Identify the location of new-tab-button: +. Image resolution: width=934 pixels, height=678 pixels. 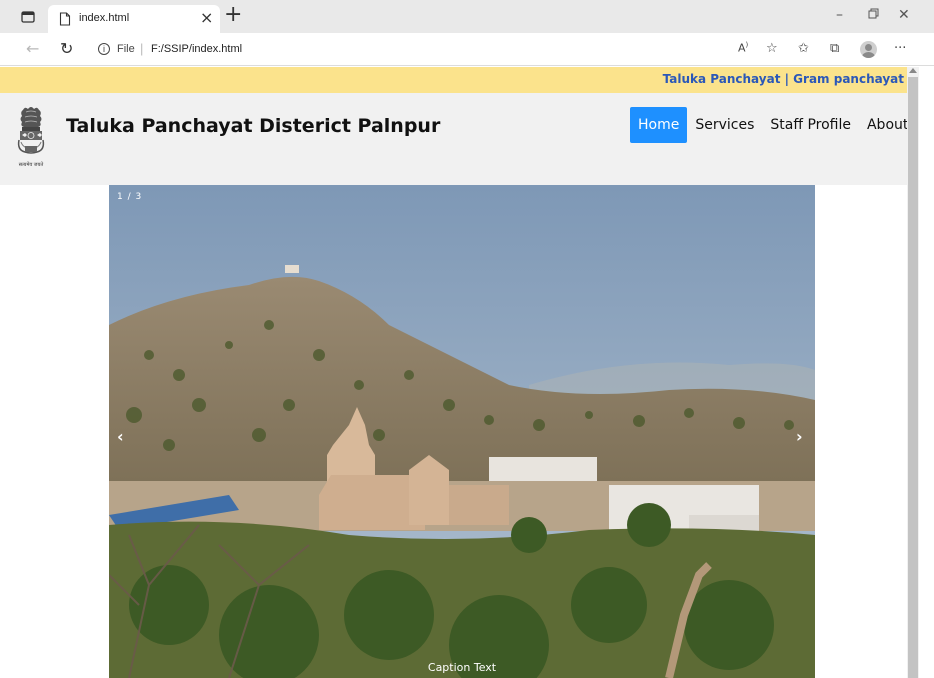
(233, 15).